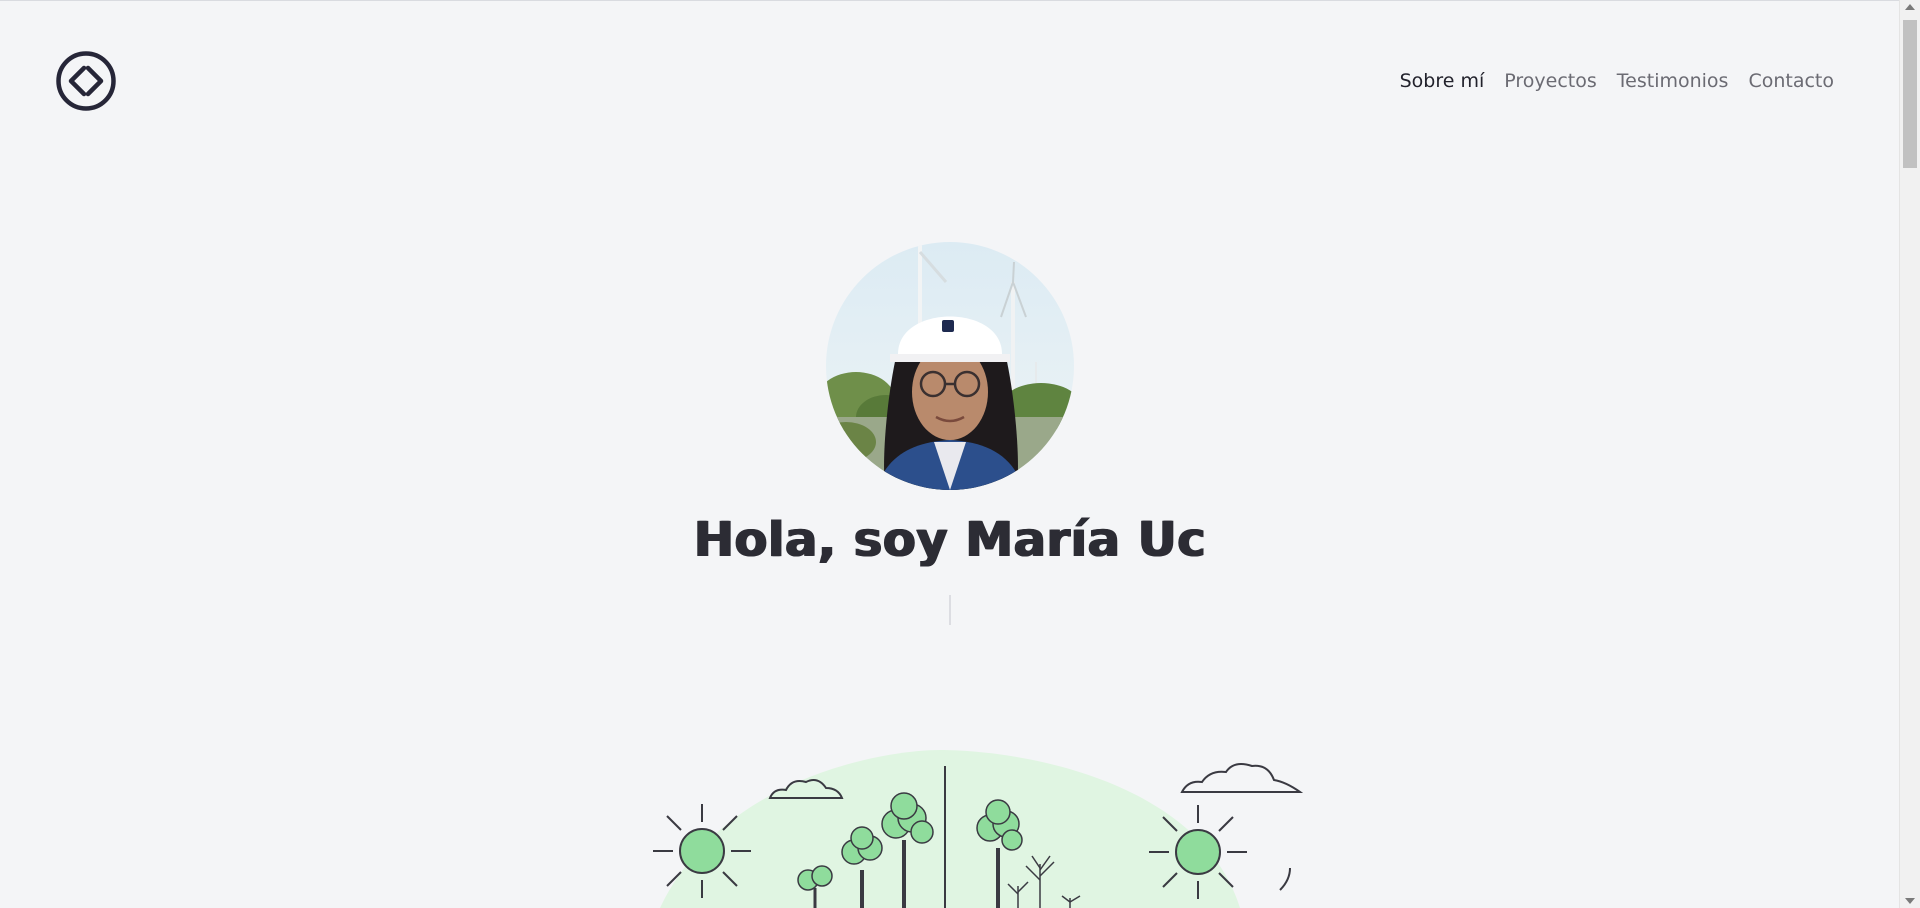 The width and height of the screenshot is (1920, 908). Describe the element at coordinates (1909, 454) in the screenshot. I see `page-scrollbar` at that location.